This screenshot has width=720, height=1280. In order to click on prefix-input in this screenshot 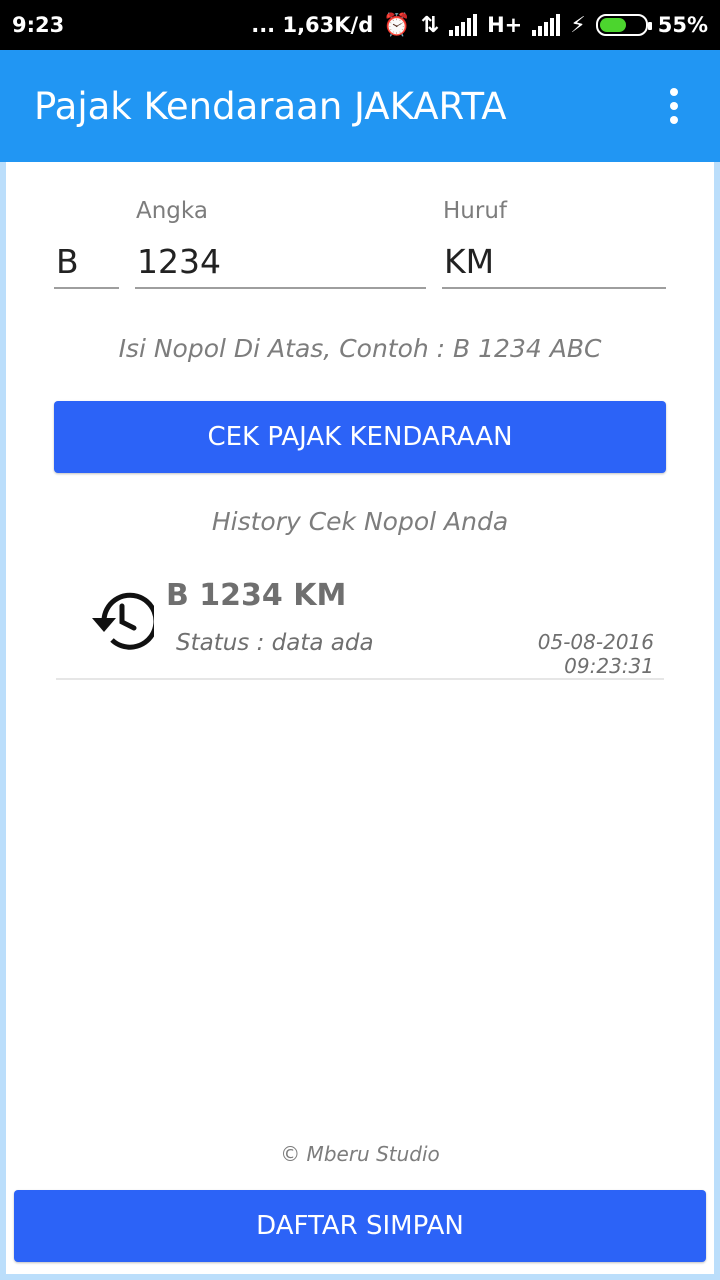, I will do `click(86, 265)`.